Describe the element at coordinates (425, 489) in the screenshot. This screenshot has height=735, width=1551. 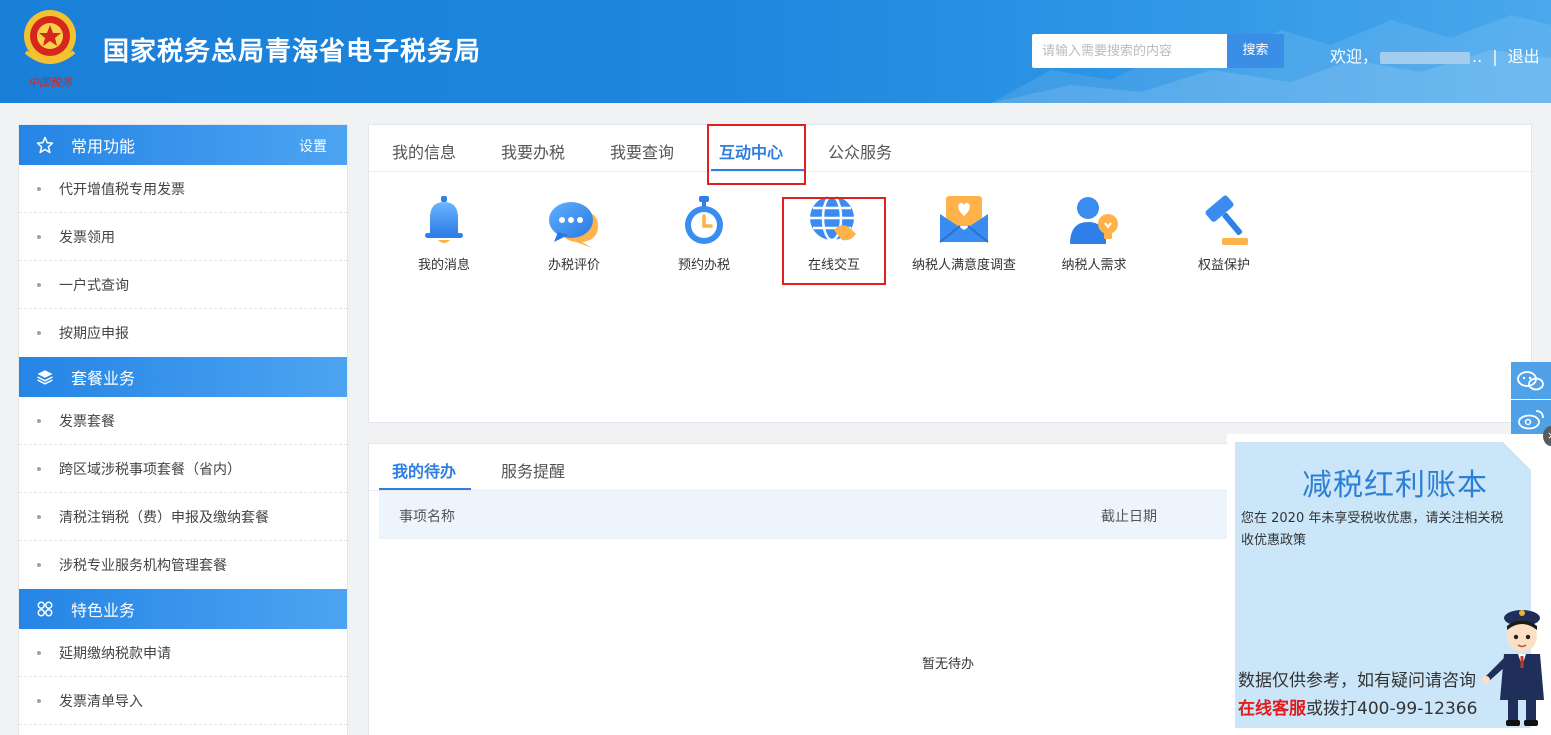
I see `active-tab-underline` at that location.